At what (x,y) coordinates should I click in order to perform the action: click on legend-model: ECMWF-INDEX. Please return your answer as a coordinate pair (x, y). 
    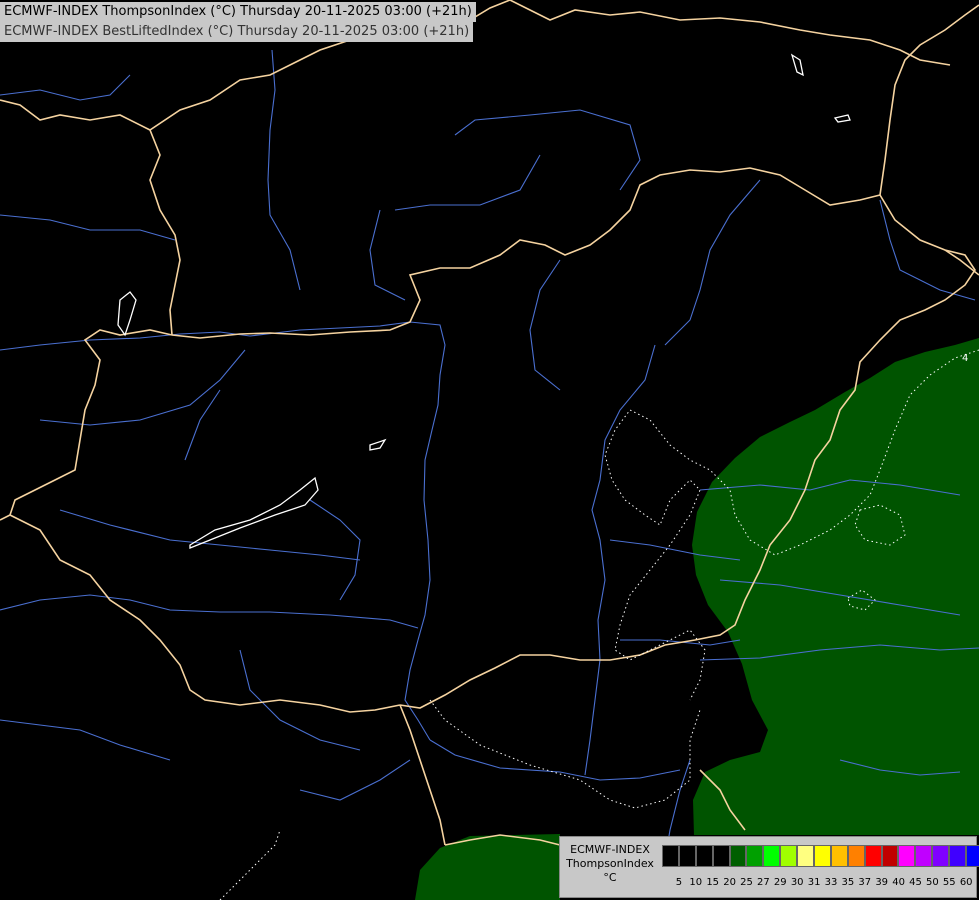
    Looking at the image, I should click on (610, 849).